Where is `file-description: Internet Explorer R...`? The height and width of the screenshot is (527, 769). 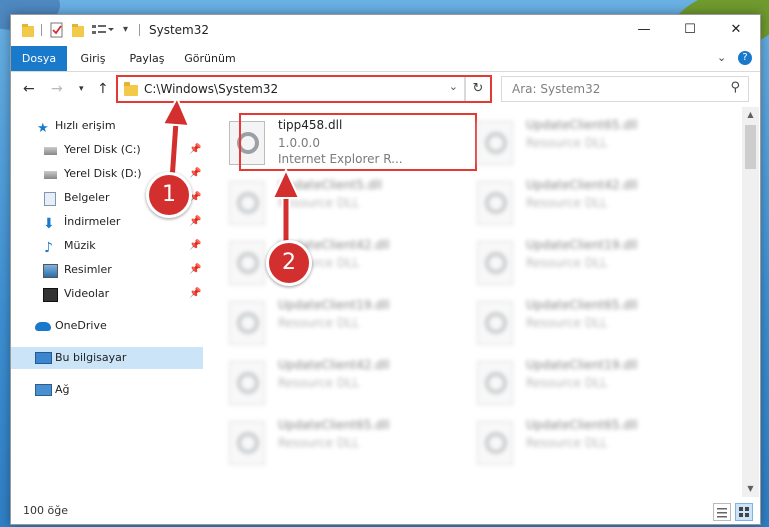 file-description: Internet Explorer R... is located at coordinates (340, 159).